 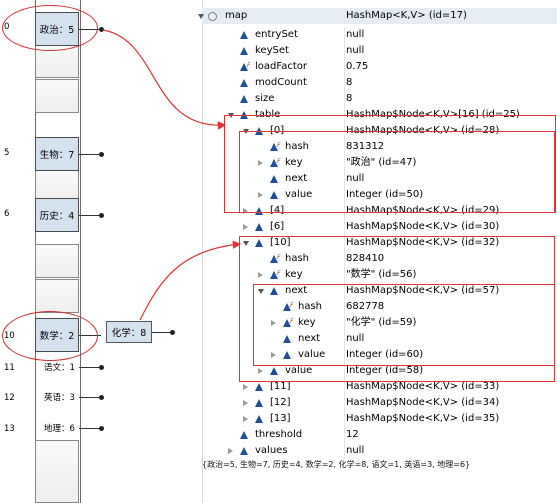 What do you see at coordinates (164, 79) in the screenshot?
I see `arrow-slot0-to-table` at bounding box center [164, 79].